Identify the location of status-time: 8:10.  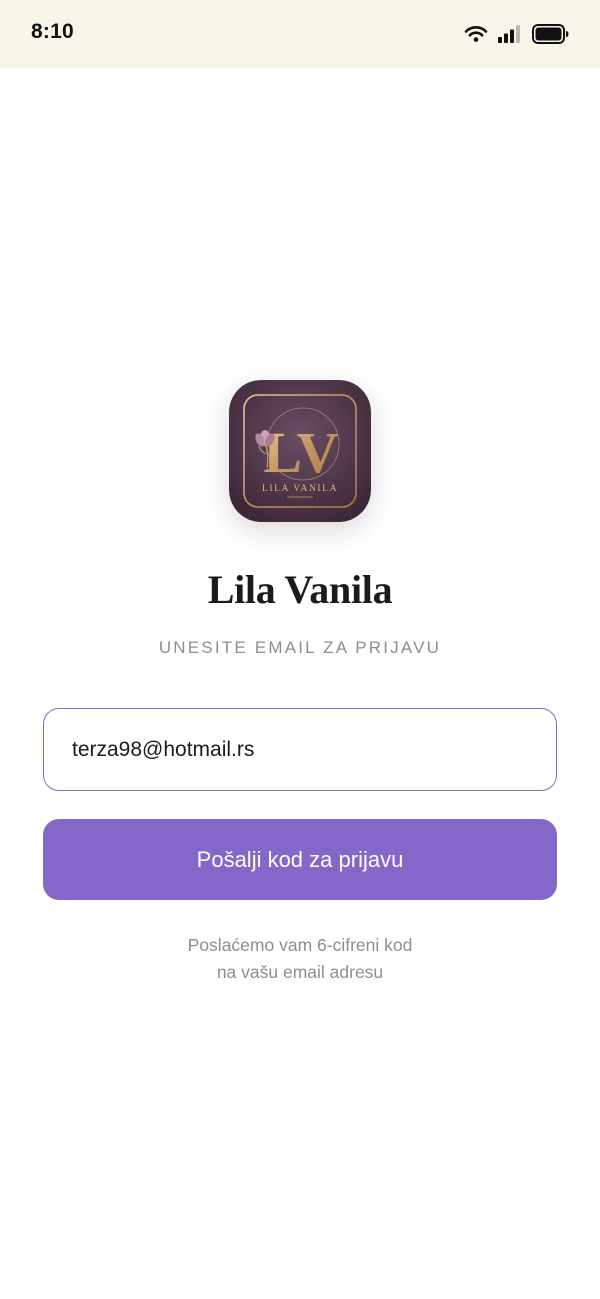
(52, 31).